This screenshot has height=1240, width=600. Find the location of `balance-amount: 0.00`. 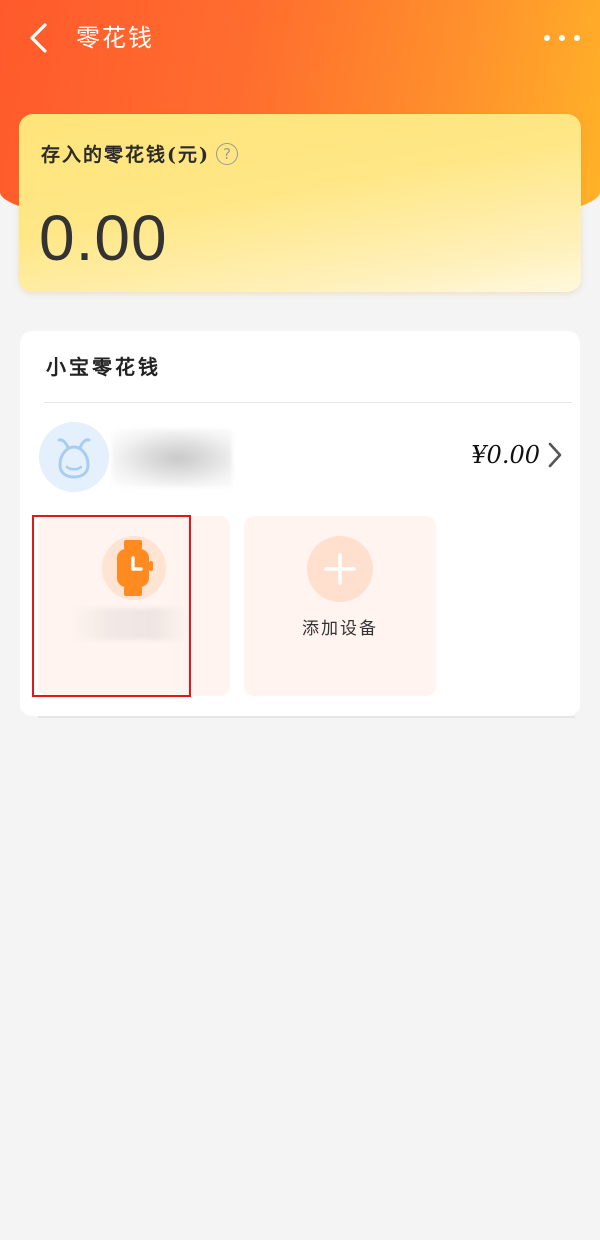

balance-amount: 0.00 is located at coordinates (103, 238).